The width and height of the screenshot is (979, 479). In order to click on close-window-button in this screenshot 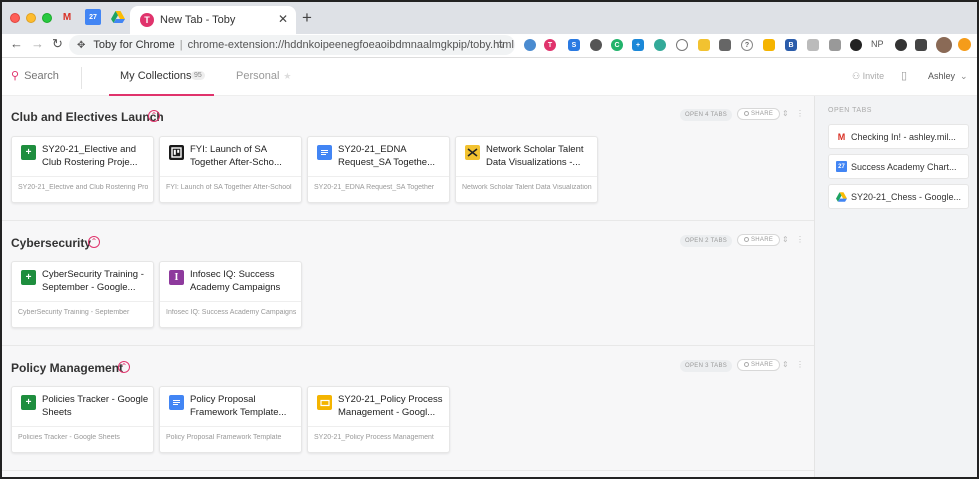, I will do `click(15, 18)`.